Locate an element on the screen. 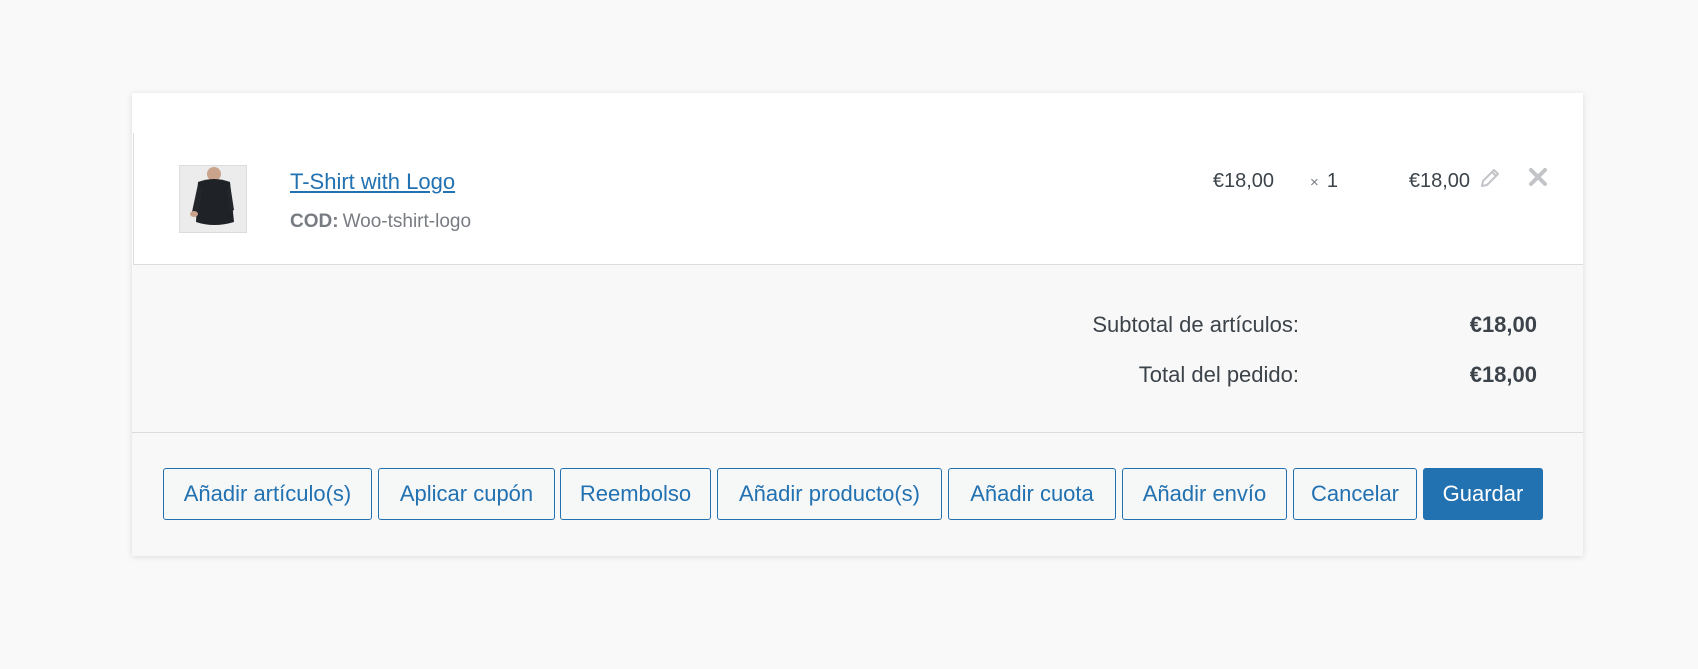 The image size is (1698, 669). product-name-link: T-Shirt with Logo is located at coordinates (372, 182).